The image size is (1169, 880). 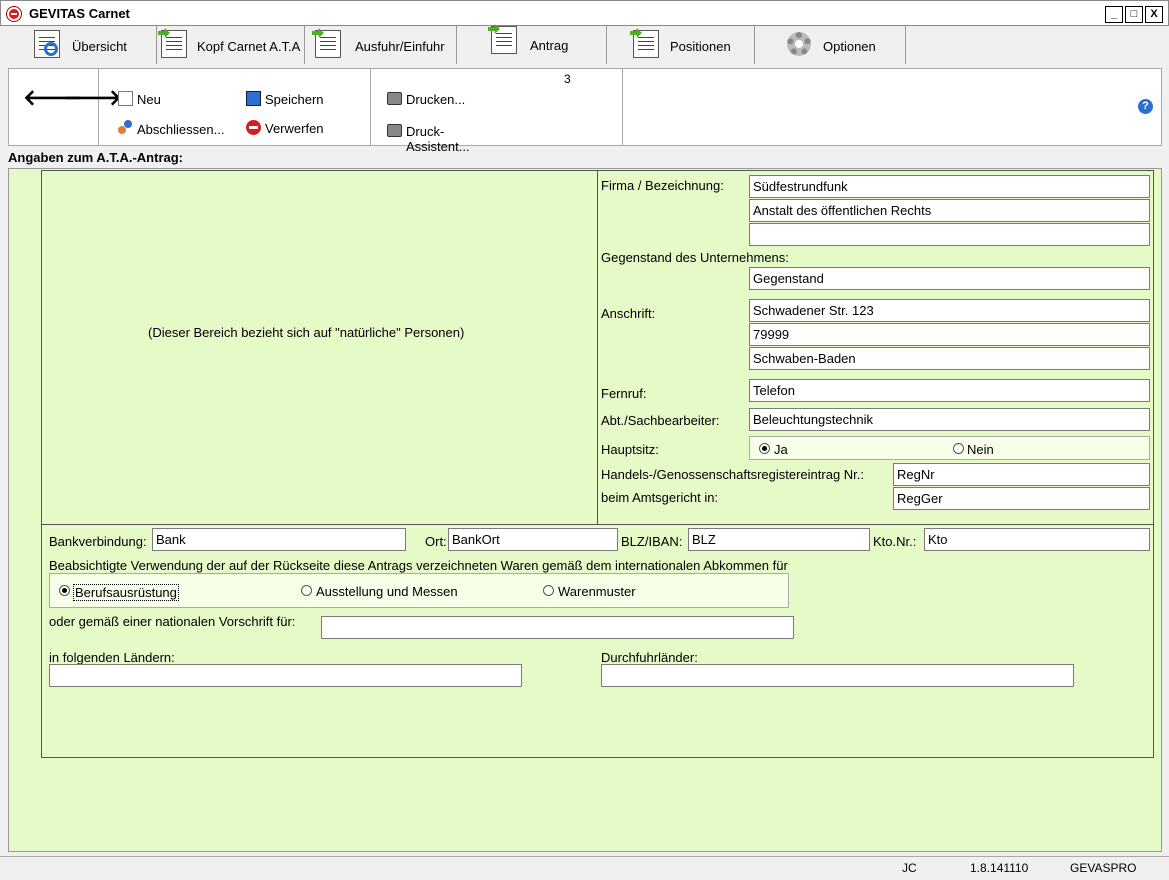 What do you see at coordinates (253, 127) in the screenshot?
I see `discard-icon` at bounding box center [253, 127].